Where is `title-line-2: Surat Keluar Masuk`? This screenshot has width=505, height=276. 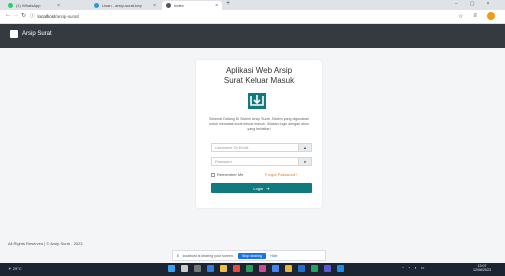
title-line-2: Surat Keluar Masuk is located at coordinates (259, 80).